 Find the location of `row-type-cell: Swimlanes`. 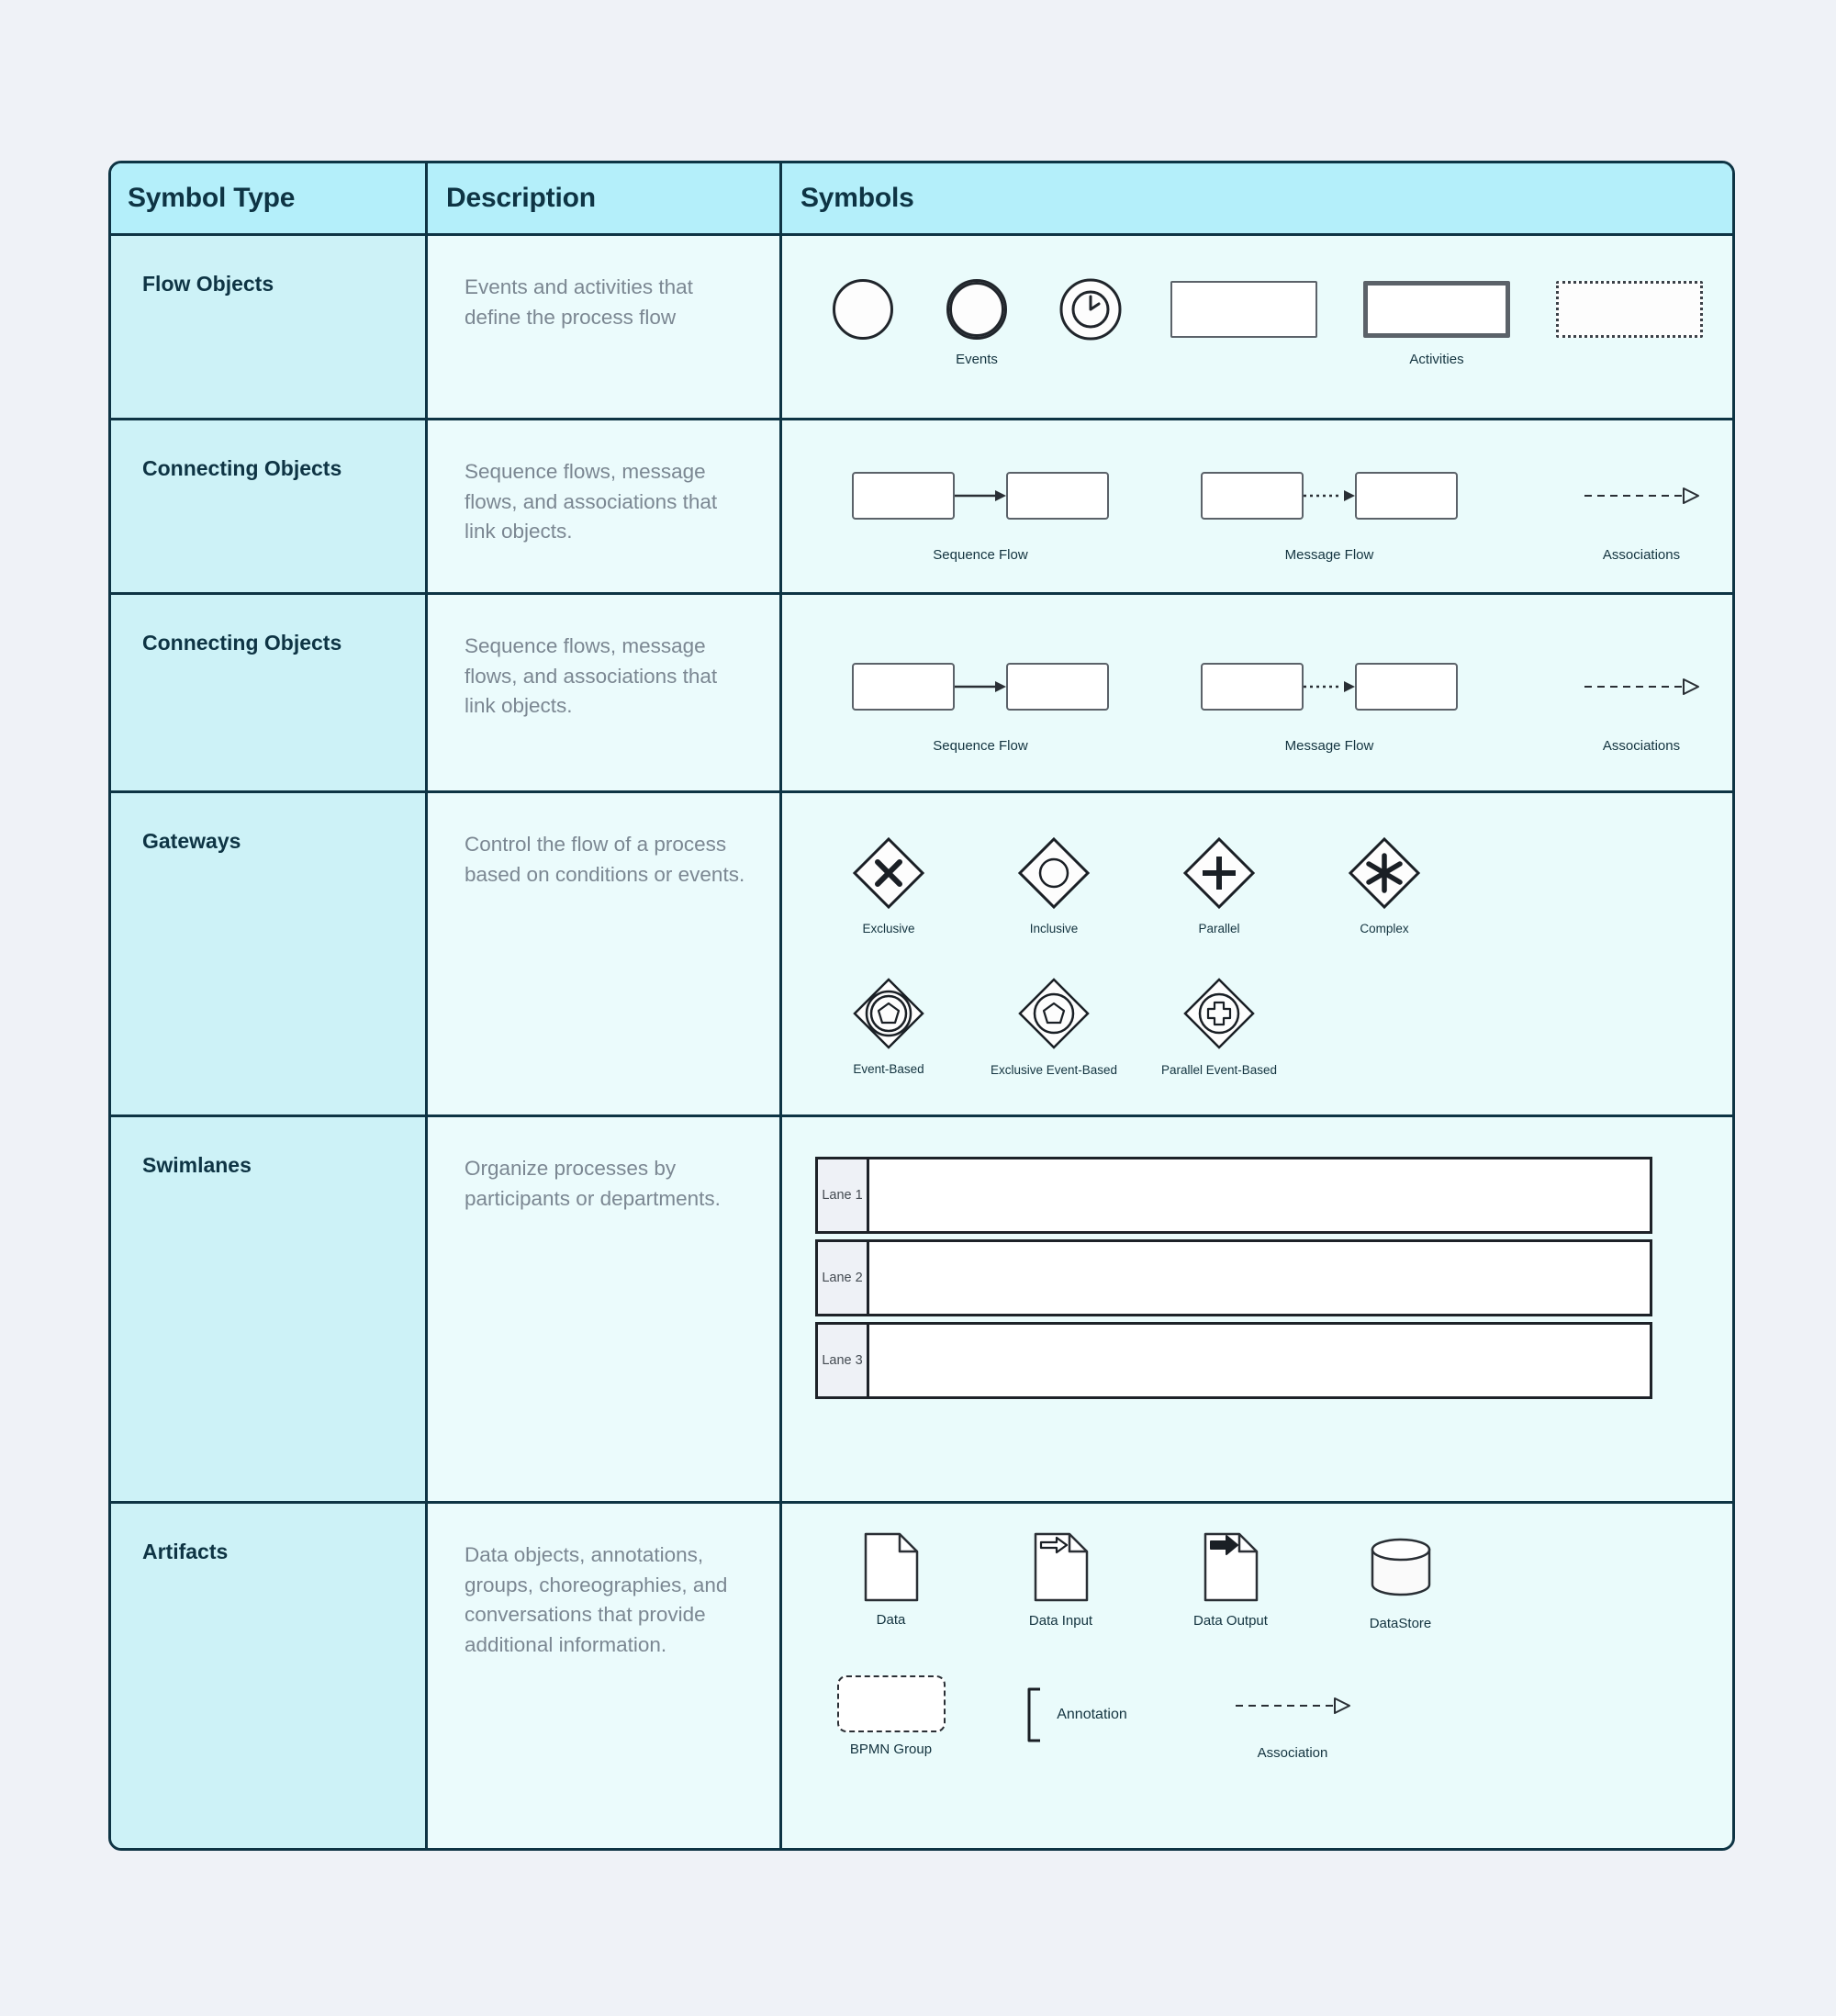

row-type-cell: Swimlanes is located at coordinates (269, 1309).